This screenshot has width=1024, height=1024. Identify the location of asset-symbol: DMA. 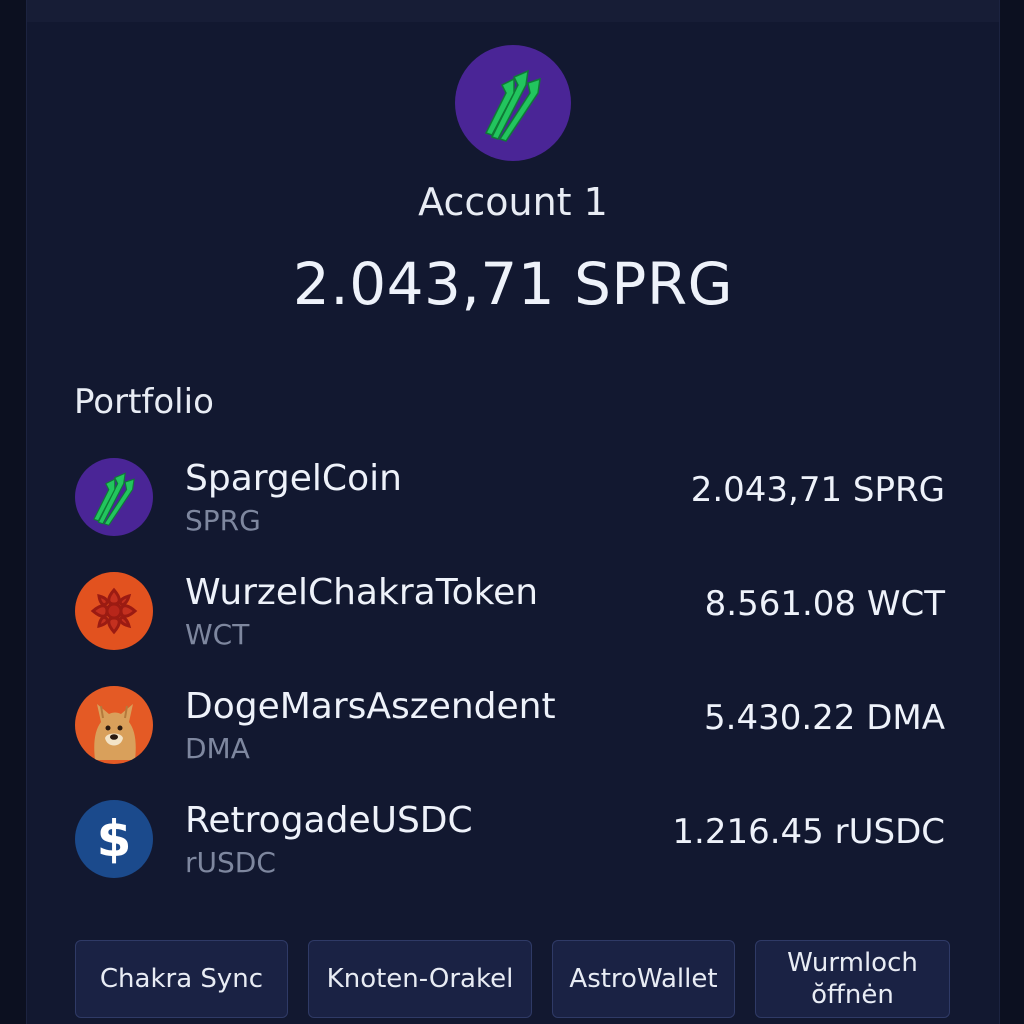
(217, 748).